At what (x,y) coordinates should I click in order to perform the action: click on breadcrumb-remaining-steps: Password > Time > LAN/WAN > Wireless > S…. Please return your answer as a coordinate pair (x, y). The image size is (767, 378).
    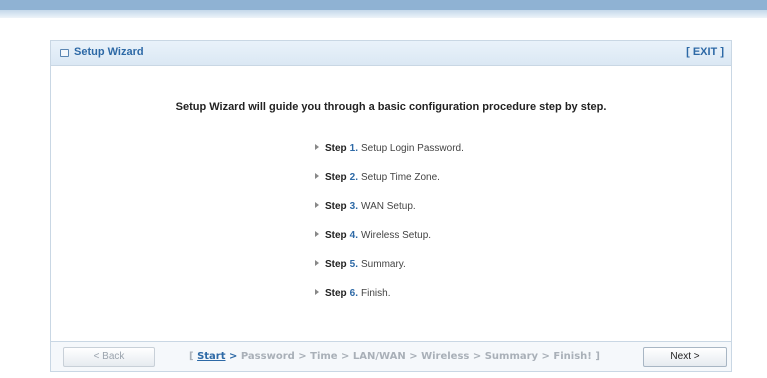
    Looking at the image, I should click on (420, 356).